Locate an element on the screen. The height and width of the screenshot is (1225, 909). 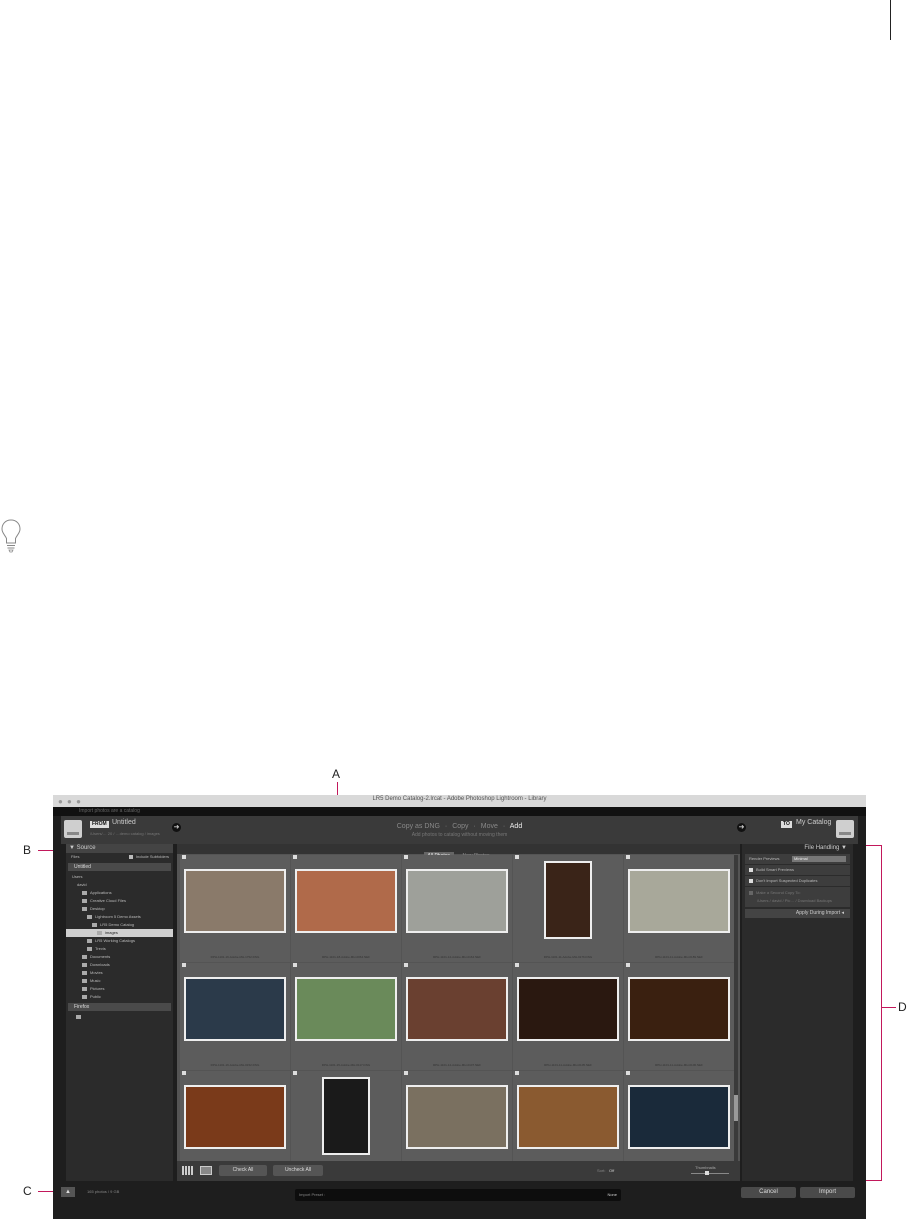
photo-cell: RPH-1101-18-Adobe-MH-0064.NEF is located at coordinates (346, 908).